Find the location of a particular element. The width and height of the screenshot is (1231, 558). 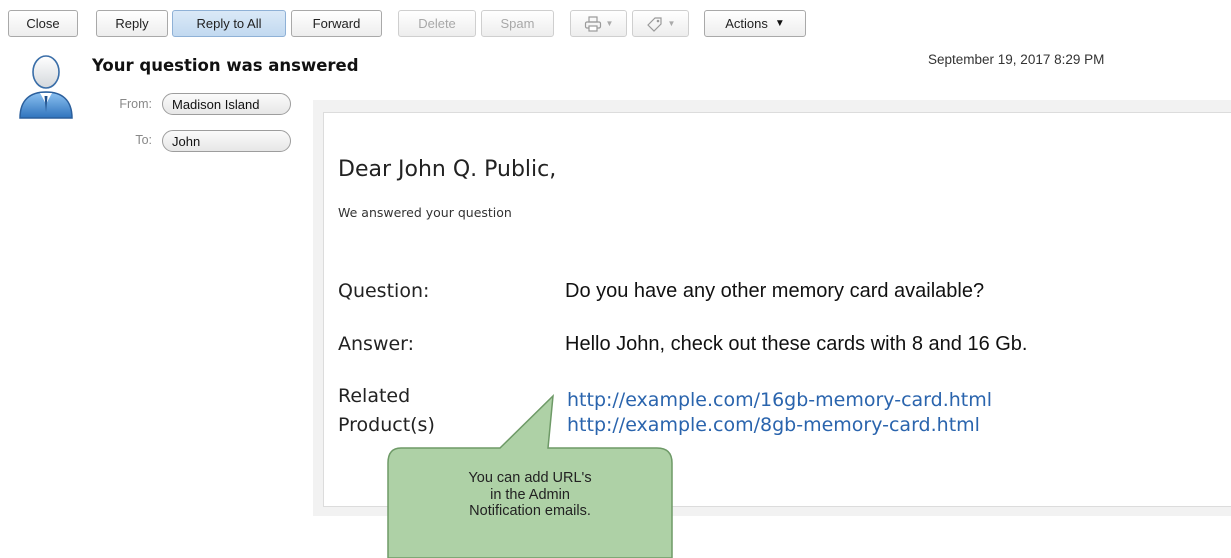

tag-dropdown-button: ▼ is located at coordinates (660, 23).